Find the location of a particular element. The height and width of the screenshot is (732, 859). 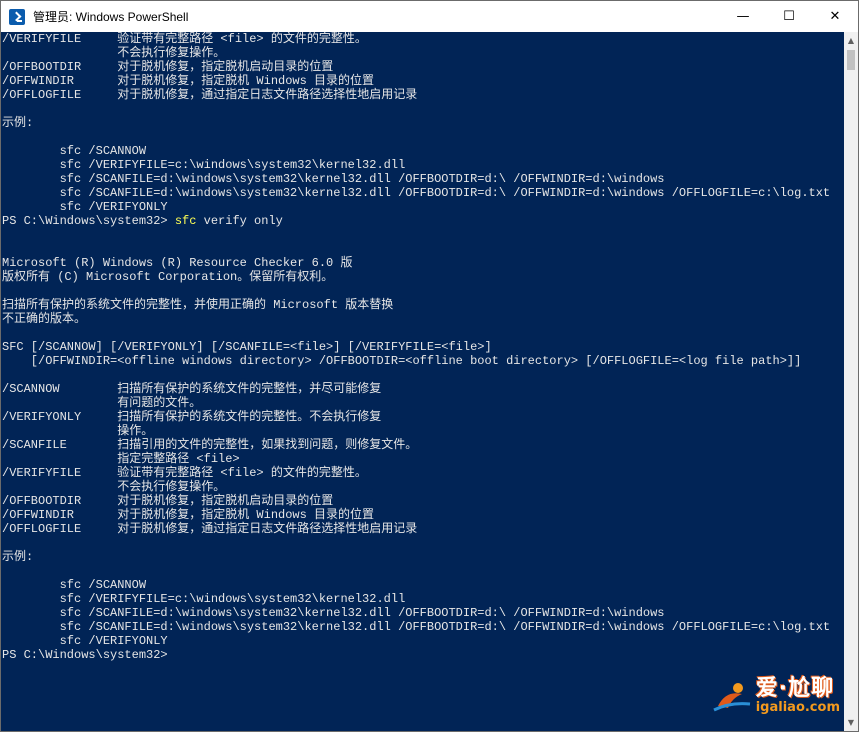

prompt-line-current: PS C:\Windows\system32> is located at coordinates (422, 655).